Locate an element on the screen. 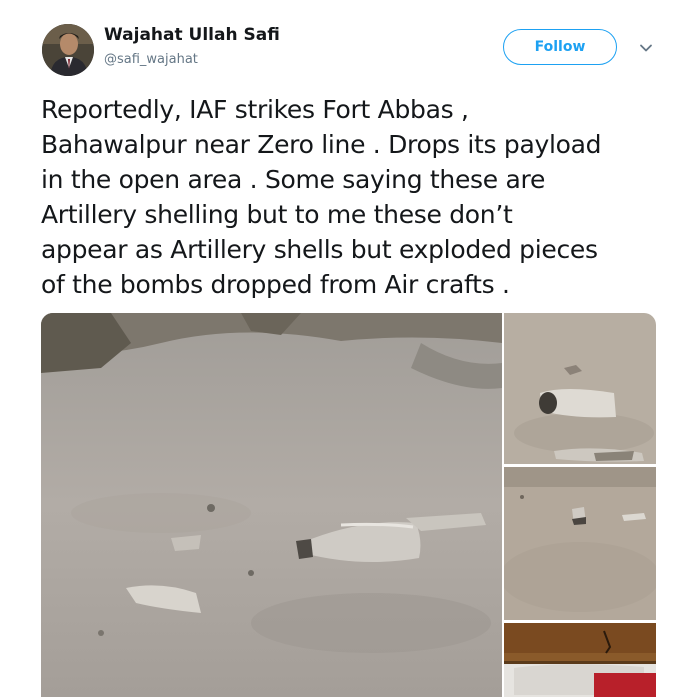  author-handle: @safi_wajahat is located at coordinates (151, 59).